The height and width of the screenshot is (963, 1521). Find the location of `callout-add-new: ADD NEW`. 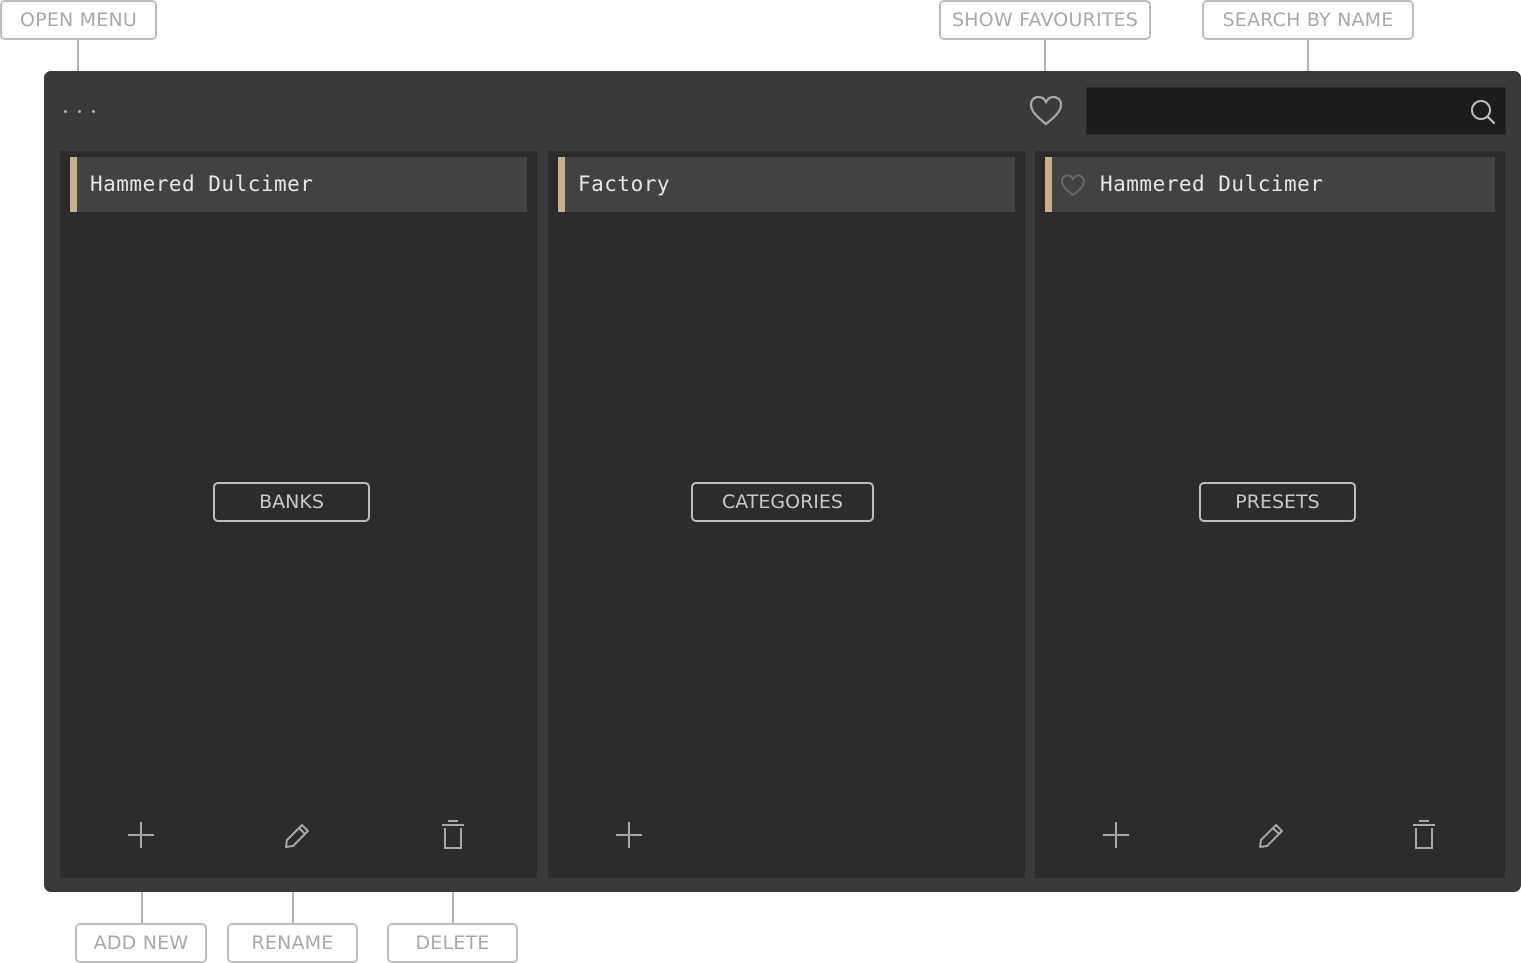

callout-add-new: ADD NEW is located at coordinates (141, 943).